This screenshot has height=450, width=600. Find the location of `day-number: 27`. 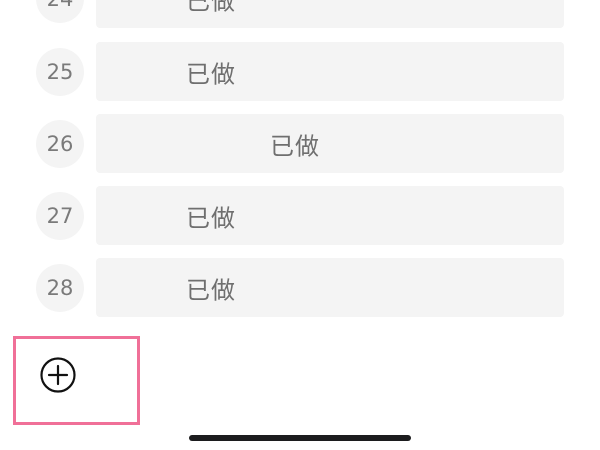

day-number: 27 is located at coordinates (60, 216).